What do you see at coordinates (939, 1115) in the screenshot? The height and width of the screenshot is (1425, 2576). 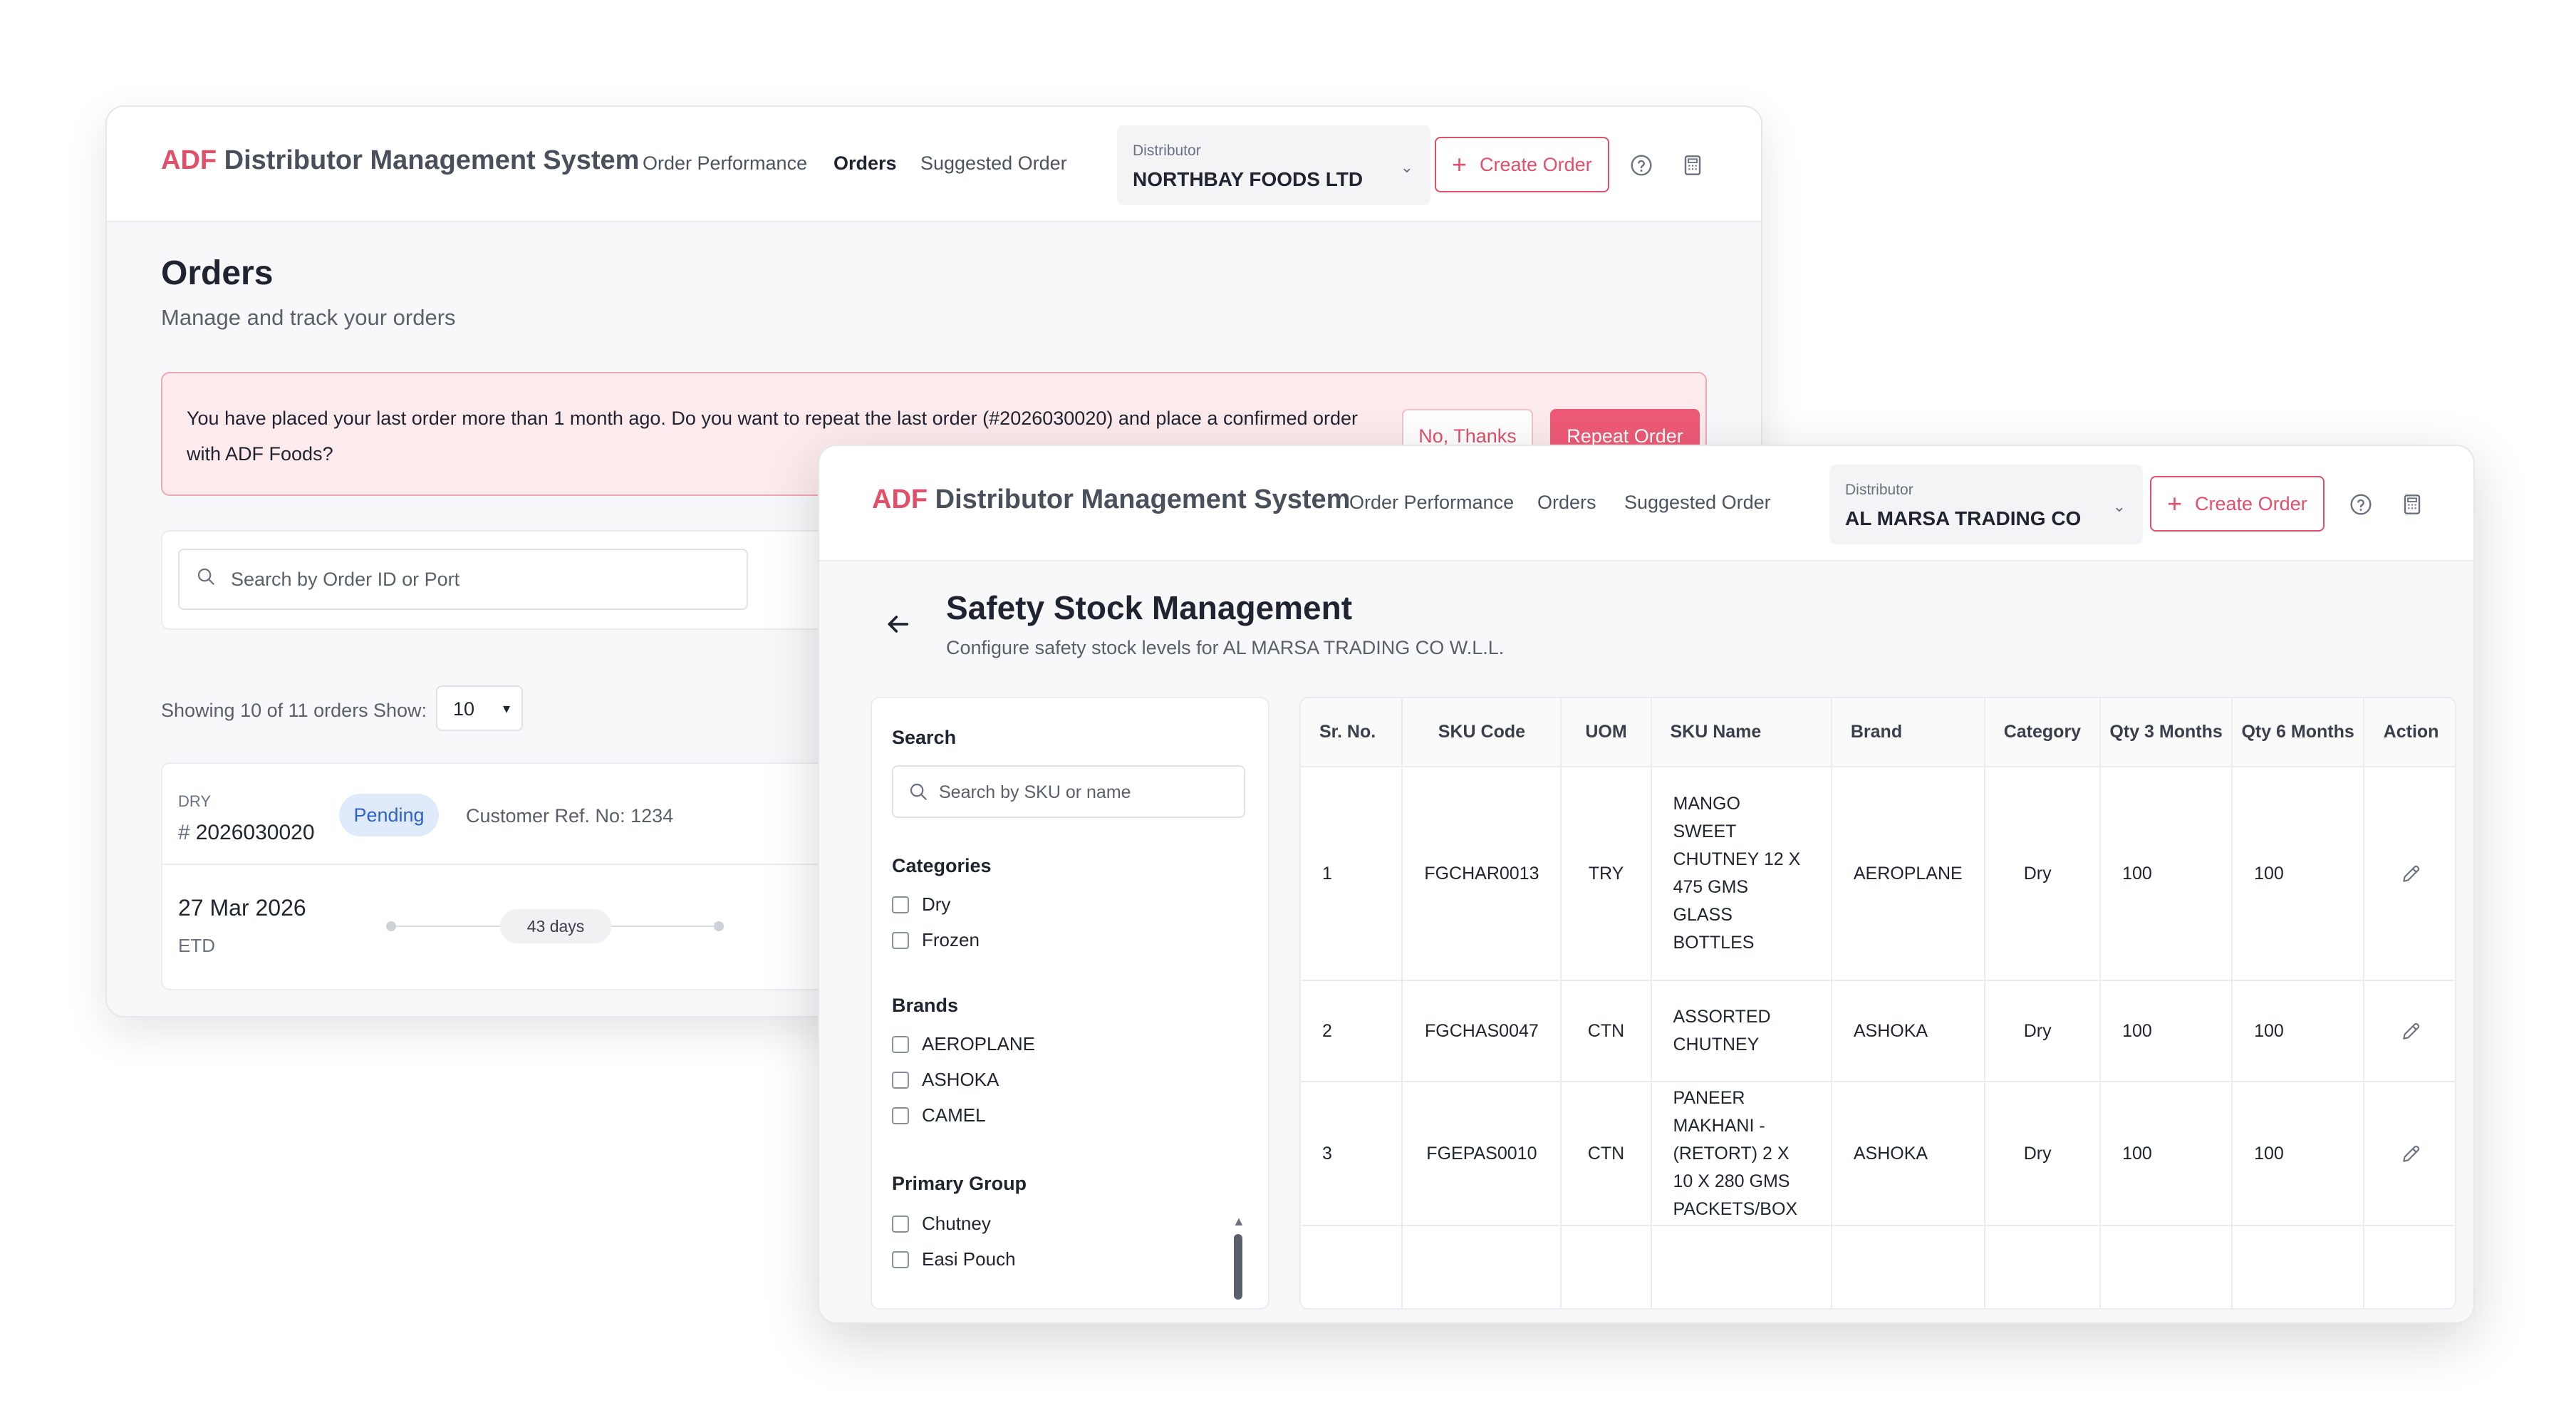 I see `brand-checkbox-camel: CAMEL` at bounding box center [939, 1115].